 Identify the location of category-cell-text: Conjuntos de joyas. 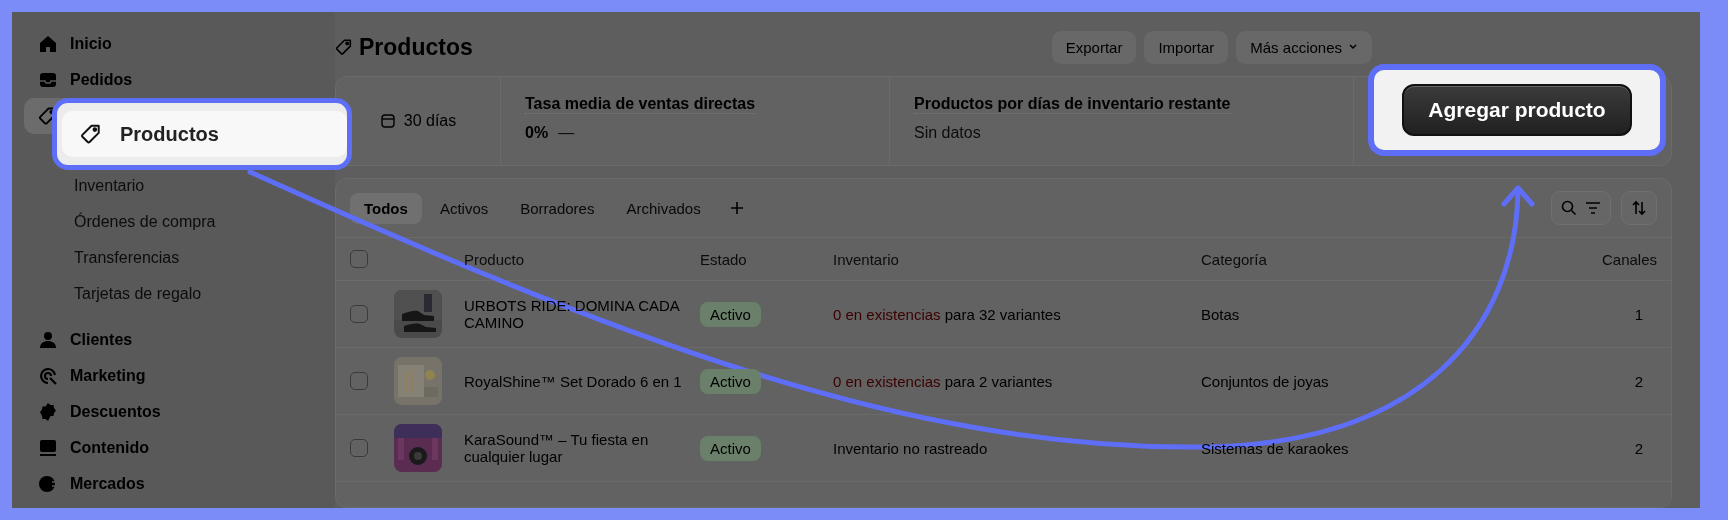
(1265, 381).